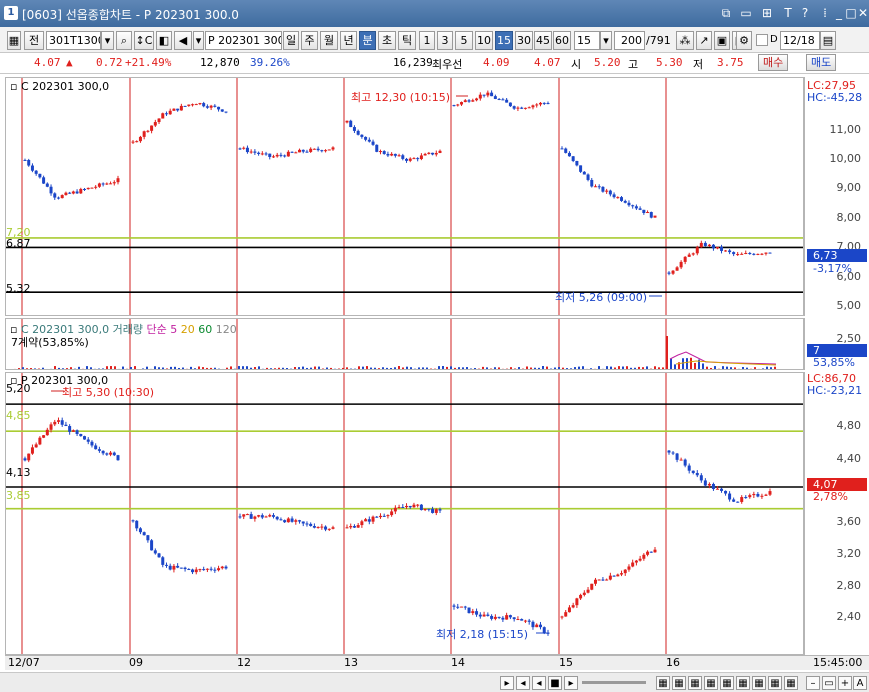 Image resolution: width=869 pixels, height=692 pixels. Describe the element at coordinates (722, 40) in the screenshot. I see `save-icon: ▣` at that location.